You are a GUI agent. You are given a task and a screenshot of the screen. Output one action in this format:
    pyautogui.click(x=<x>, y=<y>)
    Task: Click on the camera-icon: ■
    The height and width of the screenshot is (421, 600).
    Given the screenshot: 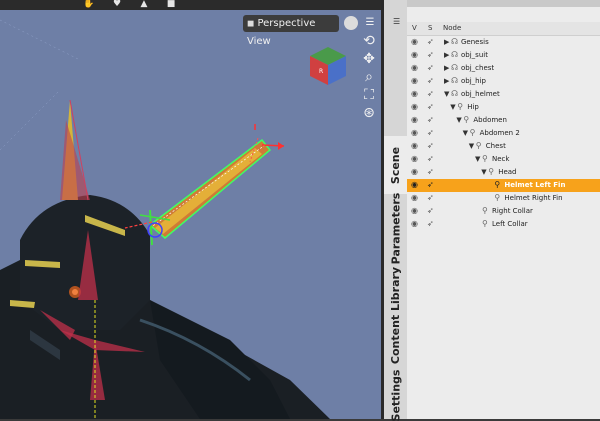 What is the action you would take?
    pyautogui.click(x=171, y=4)
    